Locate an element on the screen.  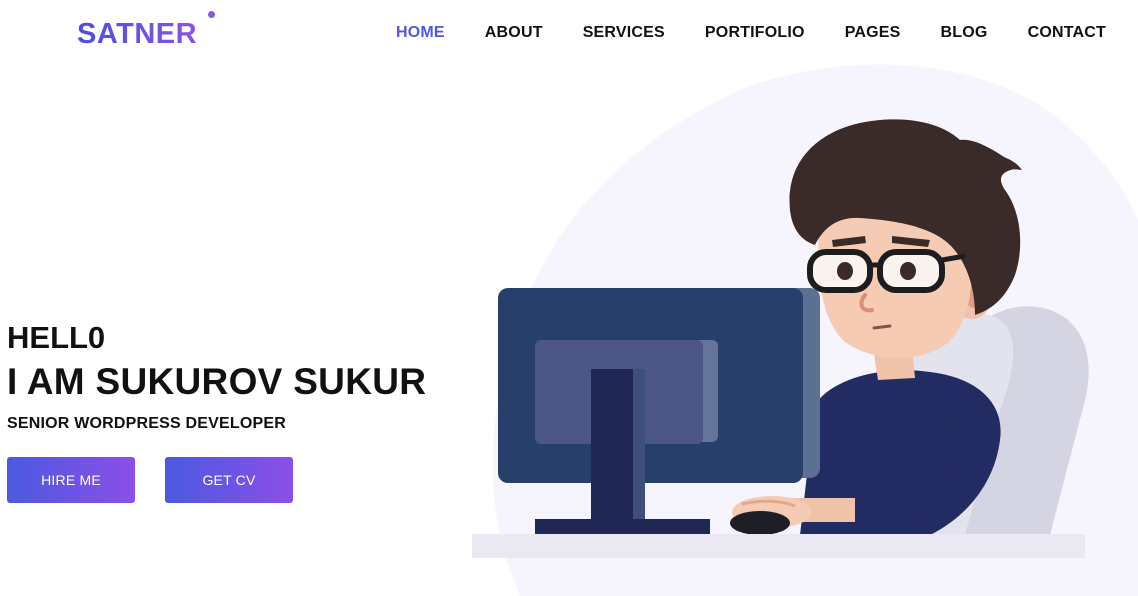
dot-icon is located at coordinates (211, 14).